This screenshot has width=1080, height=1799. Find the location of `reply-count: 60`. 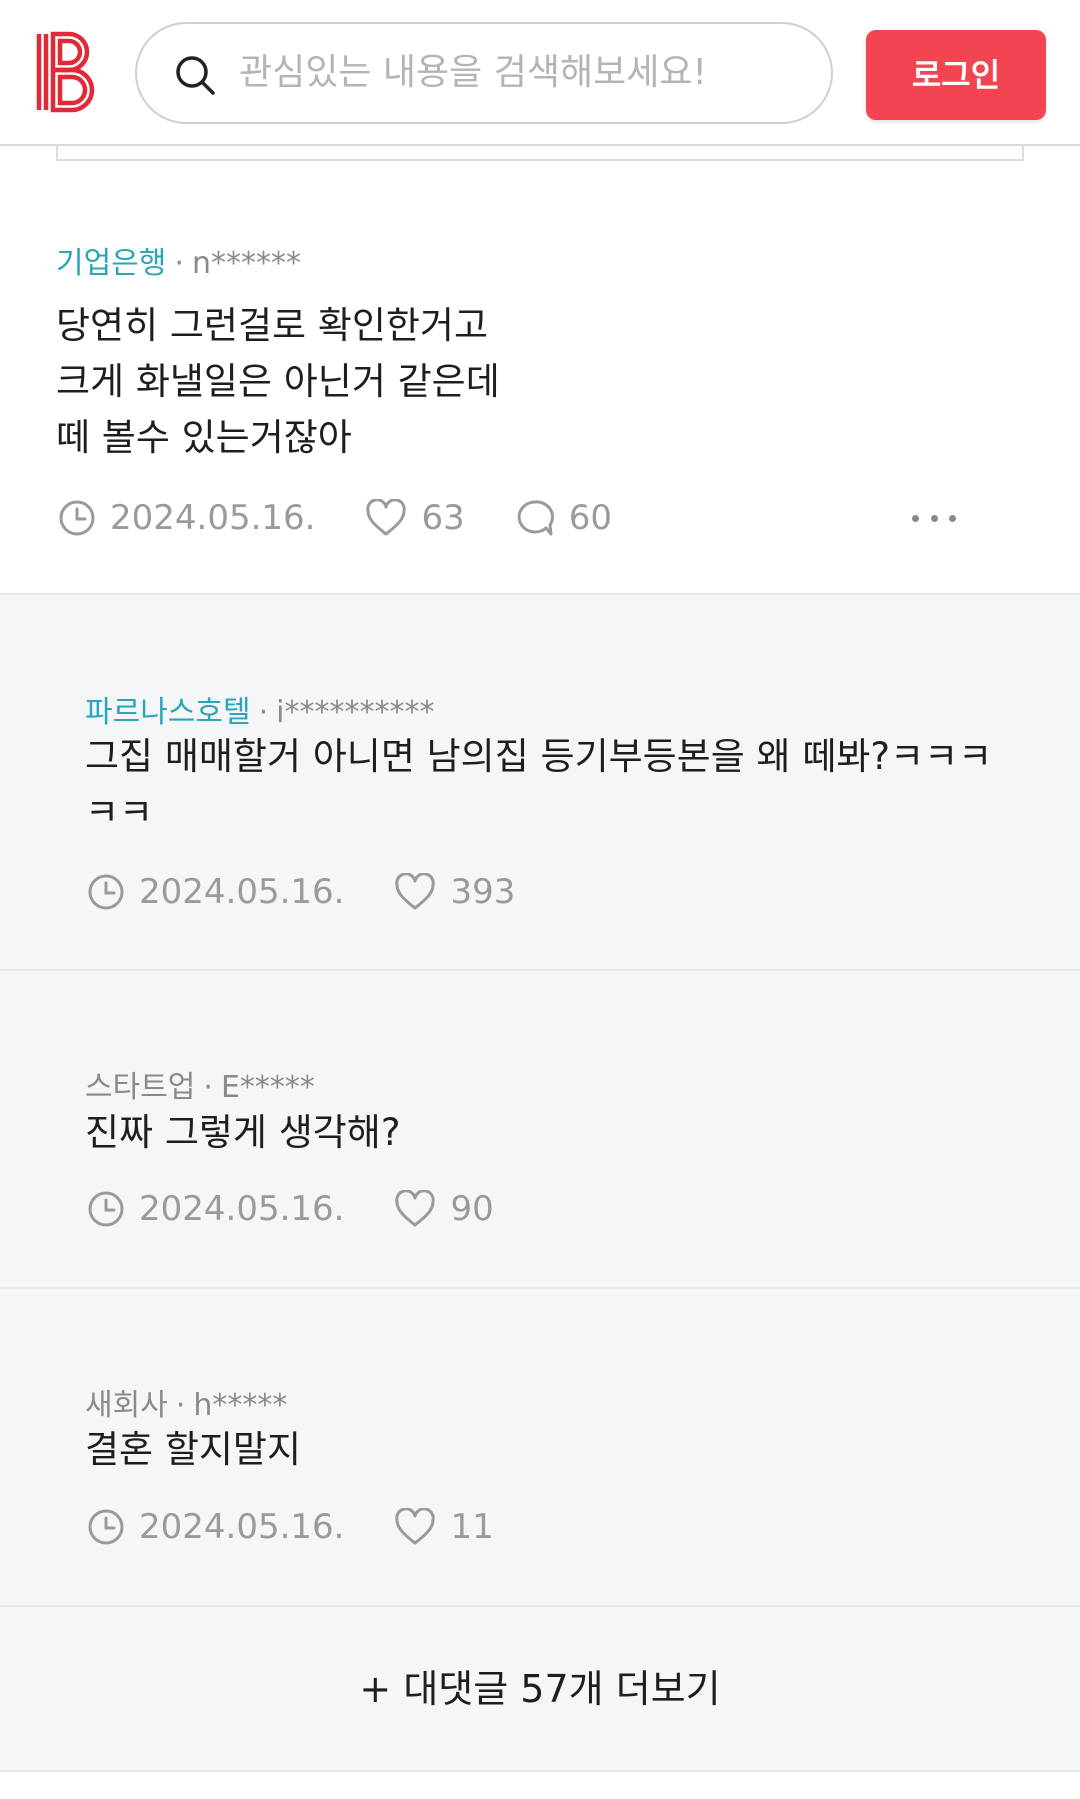

reply-count: 60 is located at coordinates (590, 518).